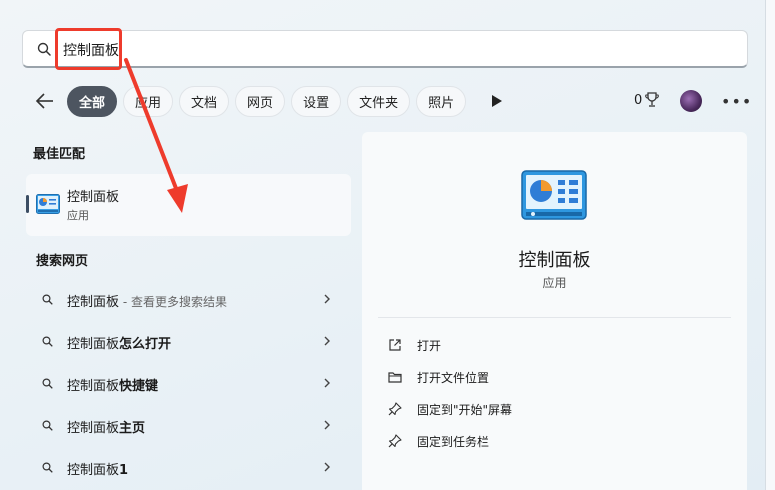 The image size is (775, 490). Describe the element at coordinates (260, 101) in the screenshot. I see `filter-web: 网页` at that location.